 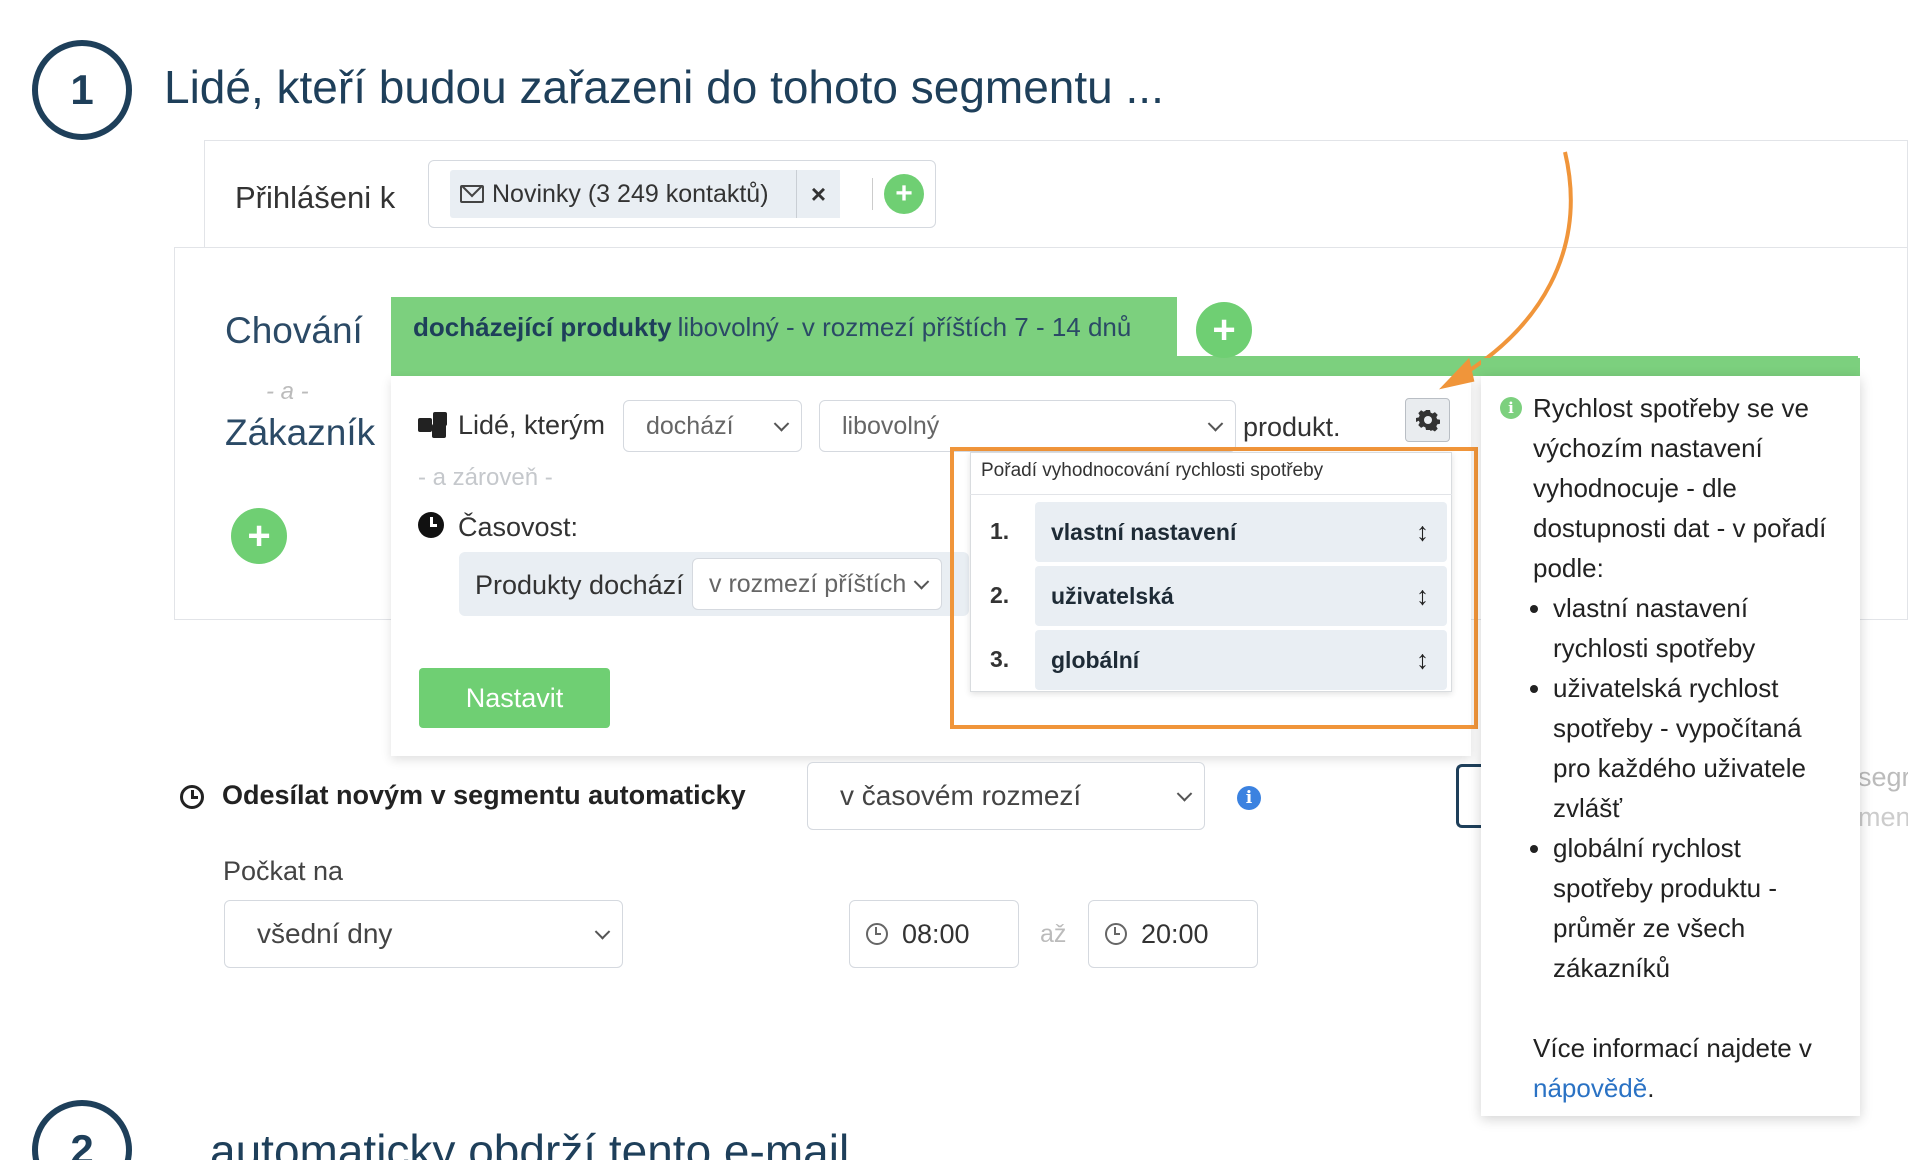 I want to click on tooltip-top-border, so click(x=1670, y=367).